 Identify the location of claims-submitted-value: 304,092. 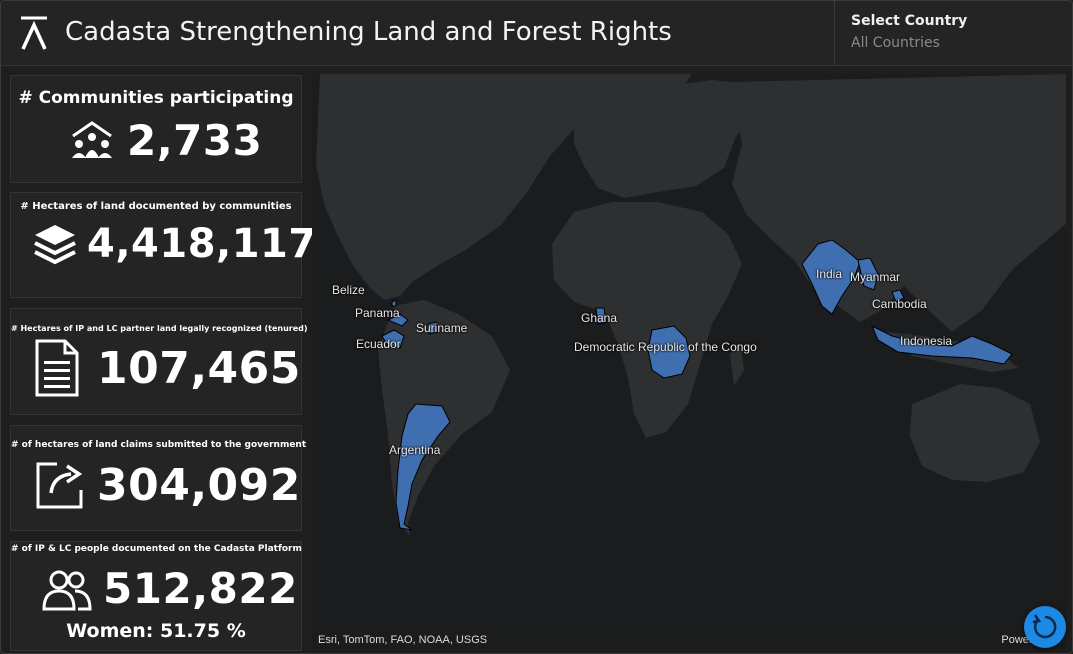
(199, 485).